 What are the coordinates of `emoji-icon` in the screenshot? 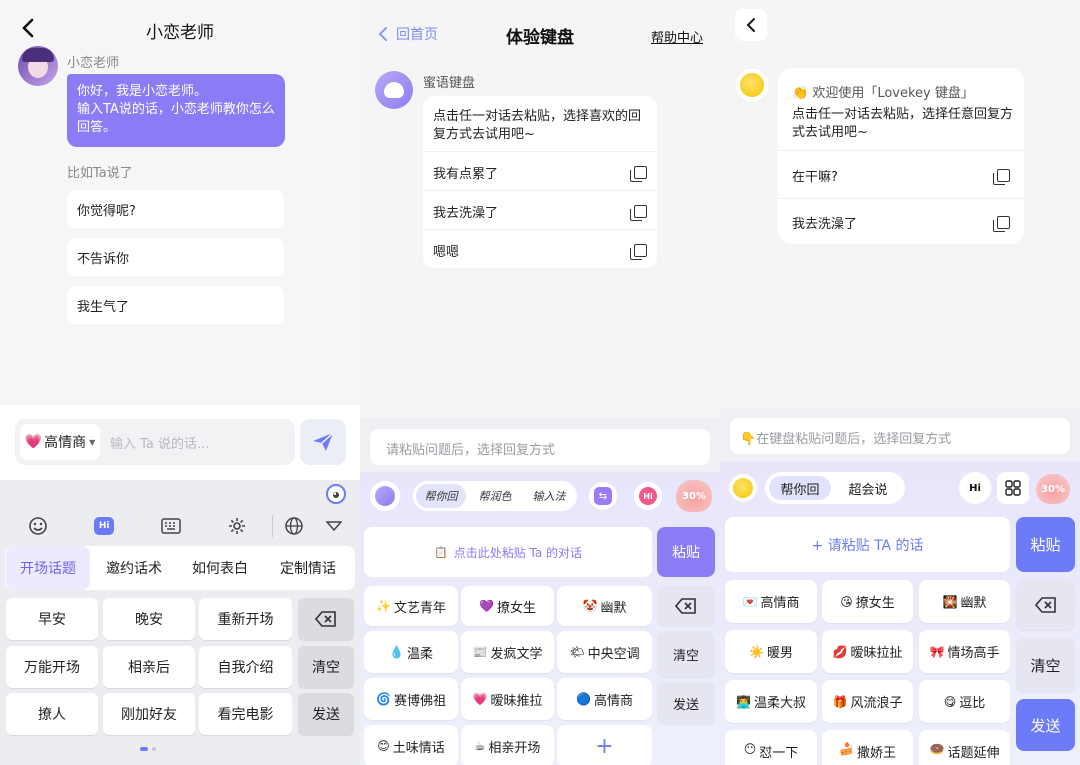 It's located at (37, 526).